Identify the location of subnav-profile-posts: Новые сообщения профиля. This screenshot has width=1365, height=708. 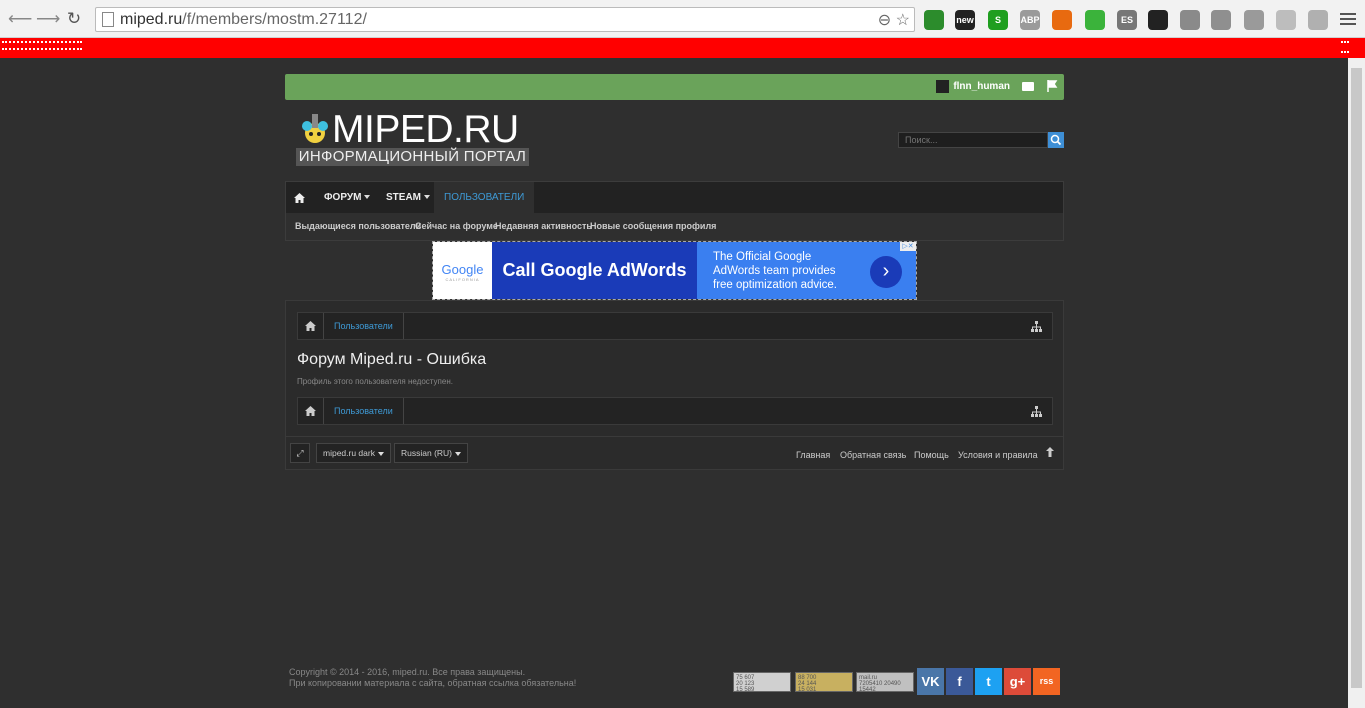
(653, 226).